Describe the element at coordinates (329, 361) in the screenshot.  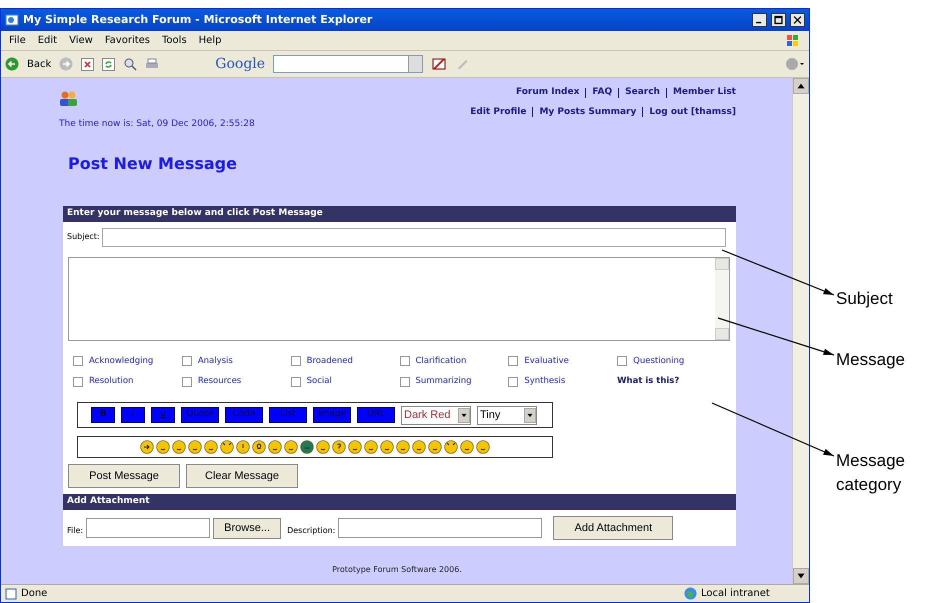
I see `category-label: Broadened` at that location.